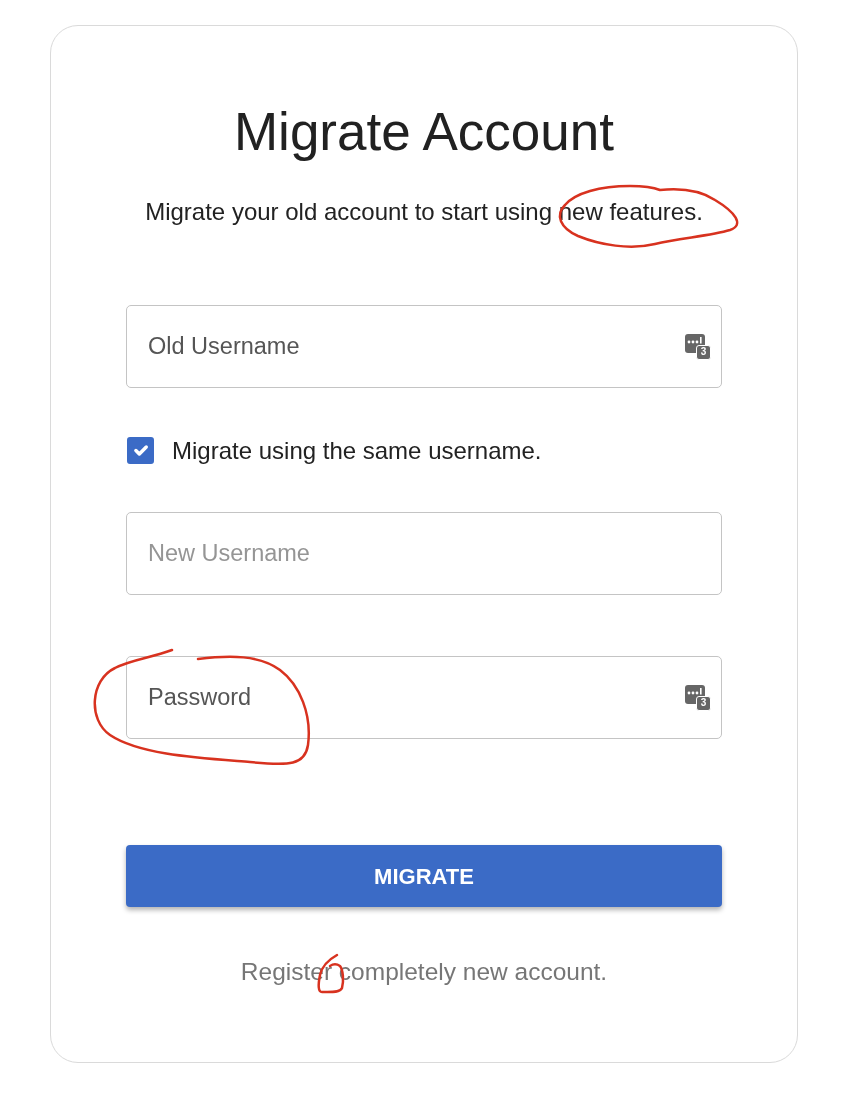 The height and width of the screenshot is (1098, 860). I want to click on page-title: Migrate Account, so click(423, 132).